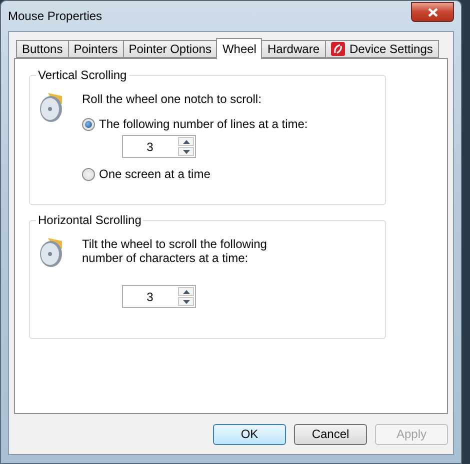 The height and width of the screenshot is (464, 470). Describe the element at coordinates (172, 99) in the screenshot. I see `prompt-text: Roll the wheel one notch to scroll:` at that location.